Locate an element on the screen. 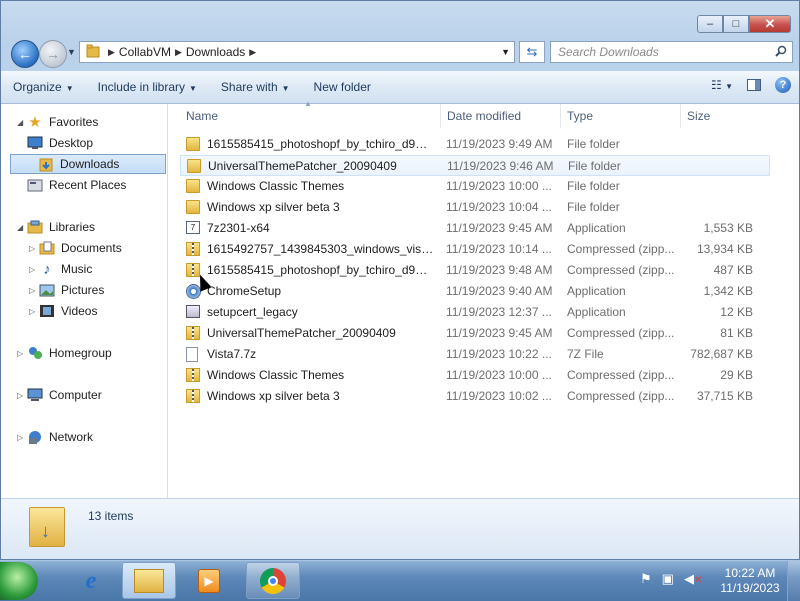 Image resolution: width=800 pixels, height=601 pixels. nav-downloads: Downloads is located at coordinates (88, 164).